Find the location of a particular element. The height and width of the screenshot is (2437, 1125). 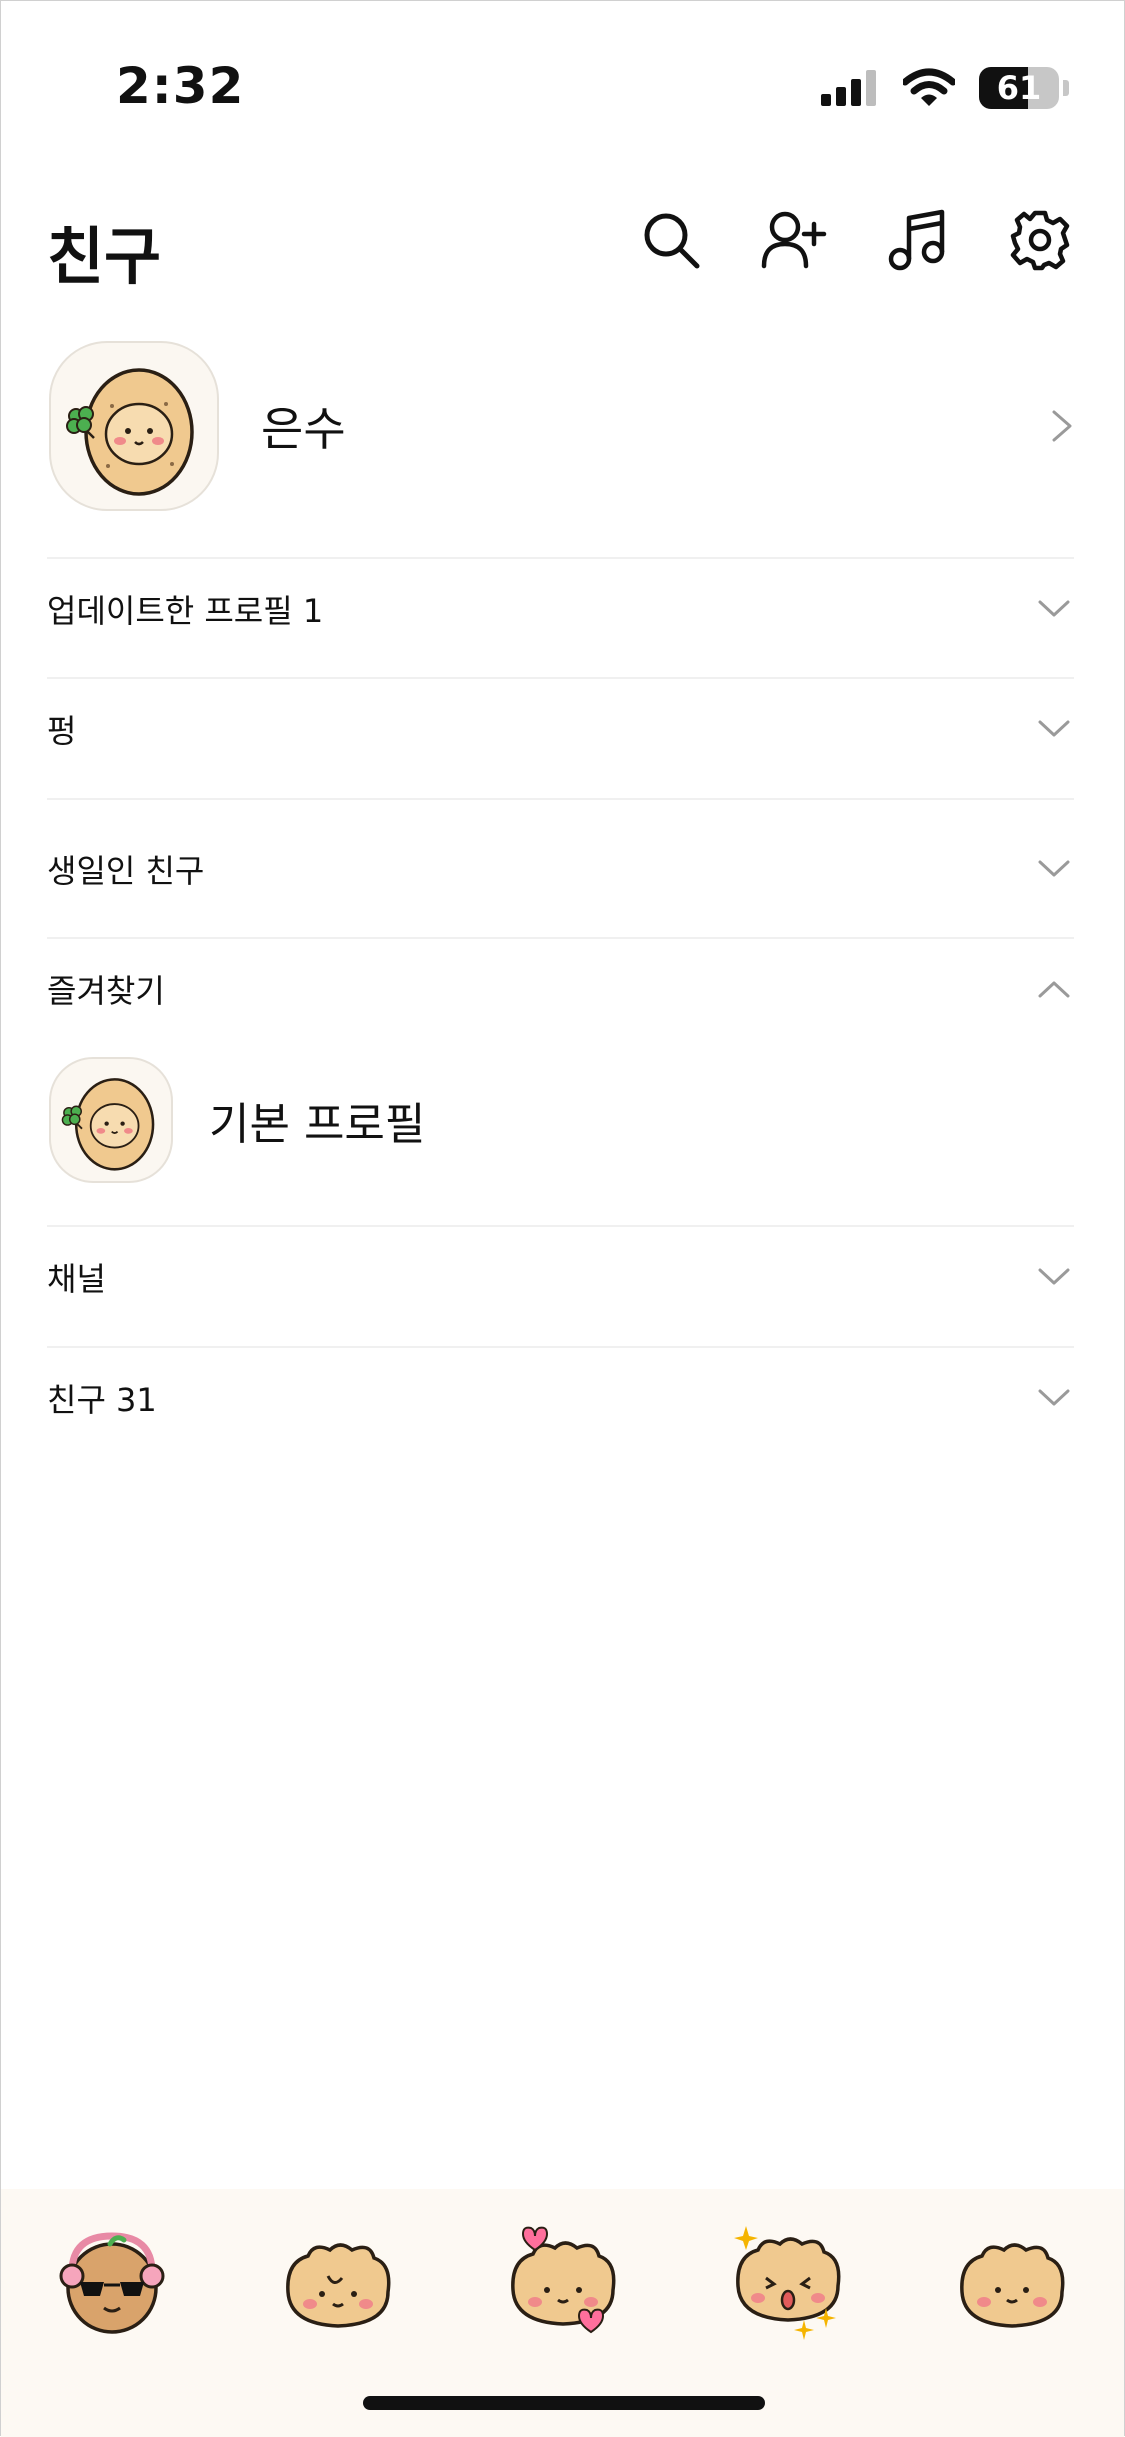

section-label: 채널 is located at coordinates (76, 1279).